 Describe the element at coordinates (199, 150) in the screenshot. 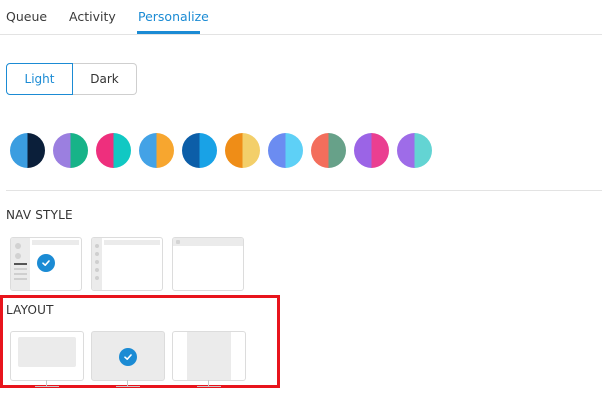

I see `color-swatch-navy-blue` at that location.